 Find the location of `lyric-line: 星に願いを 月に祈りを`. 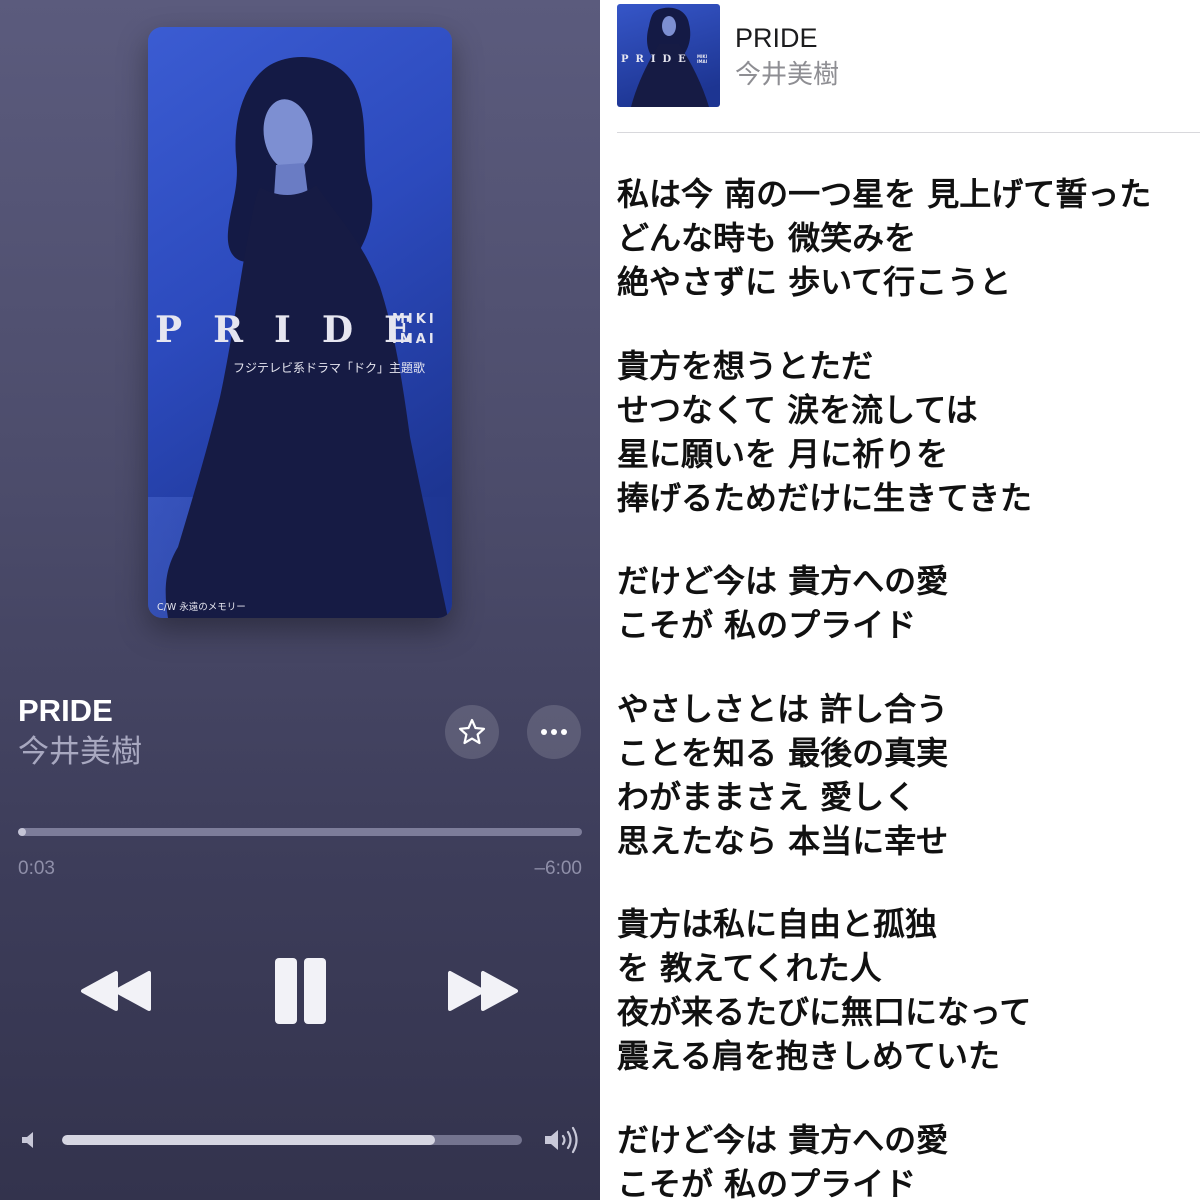

lyric-line: 星に願いを 月に祈りを is located at coordinates (783, 453).